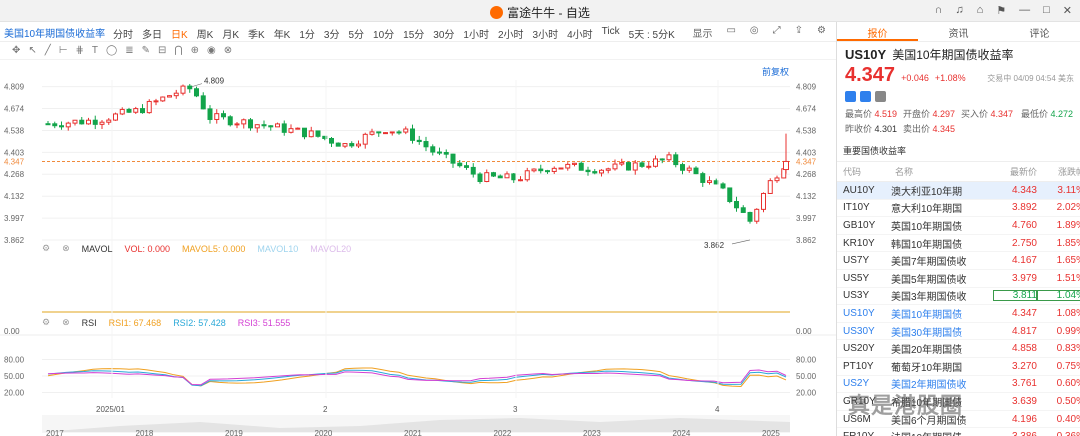  Describe the element at coordinates (1024, 190) in the screenshot. I see `cell-price: 4.343` at that location.